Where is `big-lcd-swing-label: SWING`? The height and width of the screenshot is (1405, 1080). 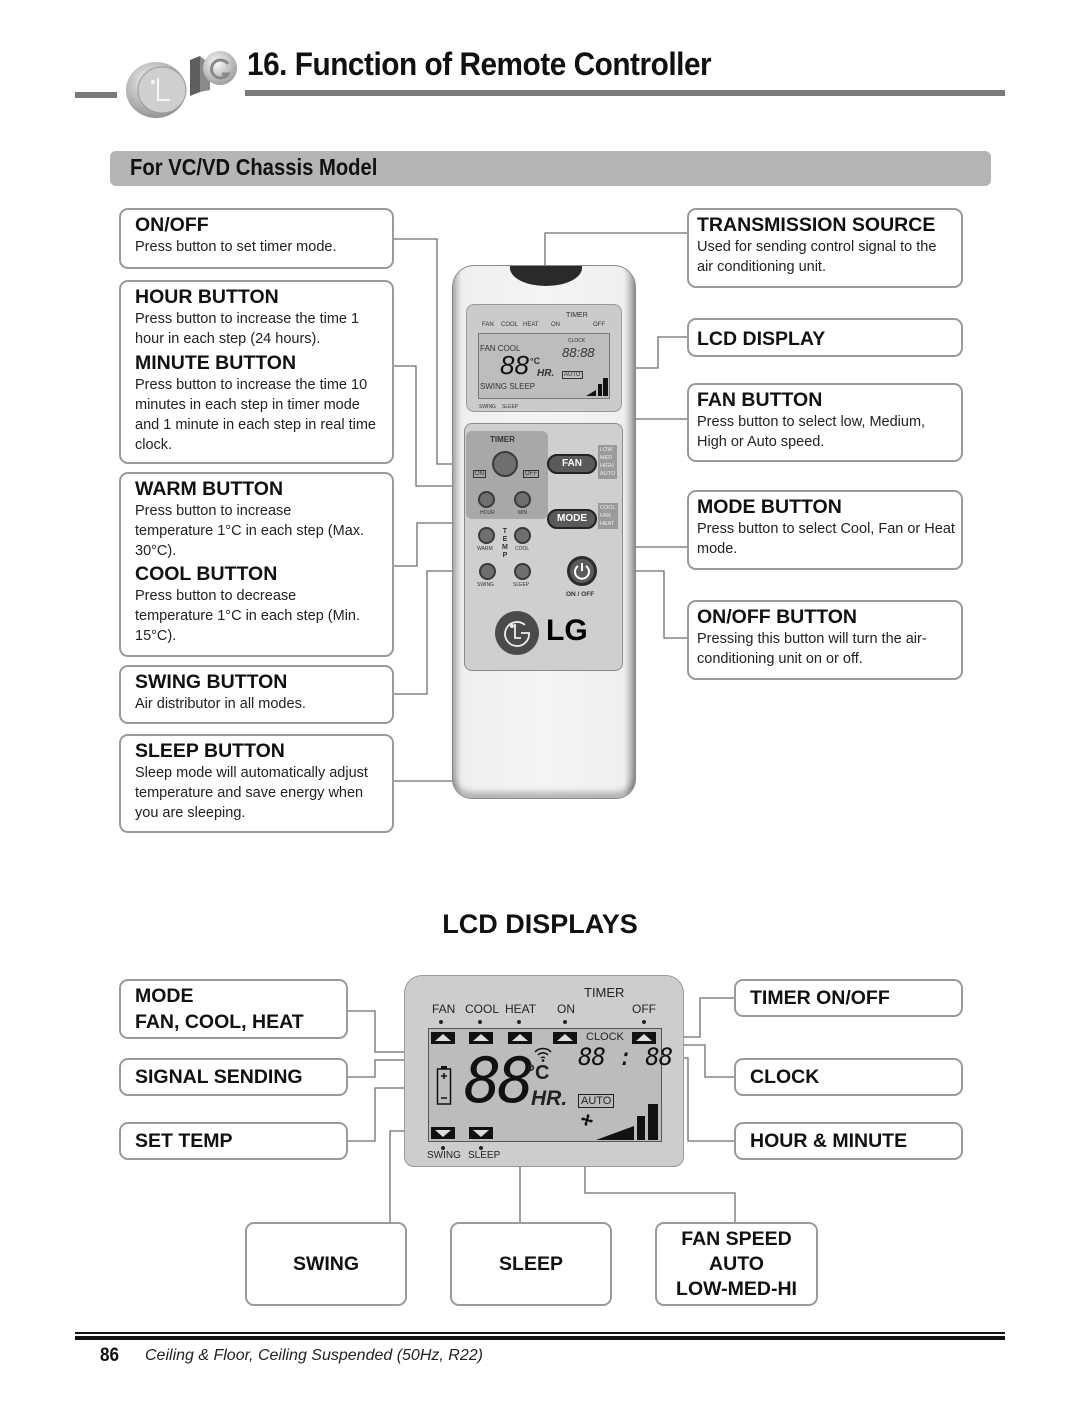
big-lcd-swing-label: SWING is located at coordinates (444, 1155).